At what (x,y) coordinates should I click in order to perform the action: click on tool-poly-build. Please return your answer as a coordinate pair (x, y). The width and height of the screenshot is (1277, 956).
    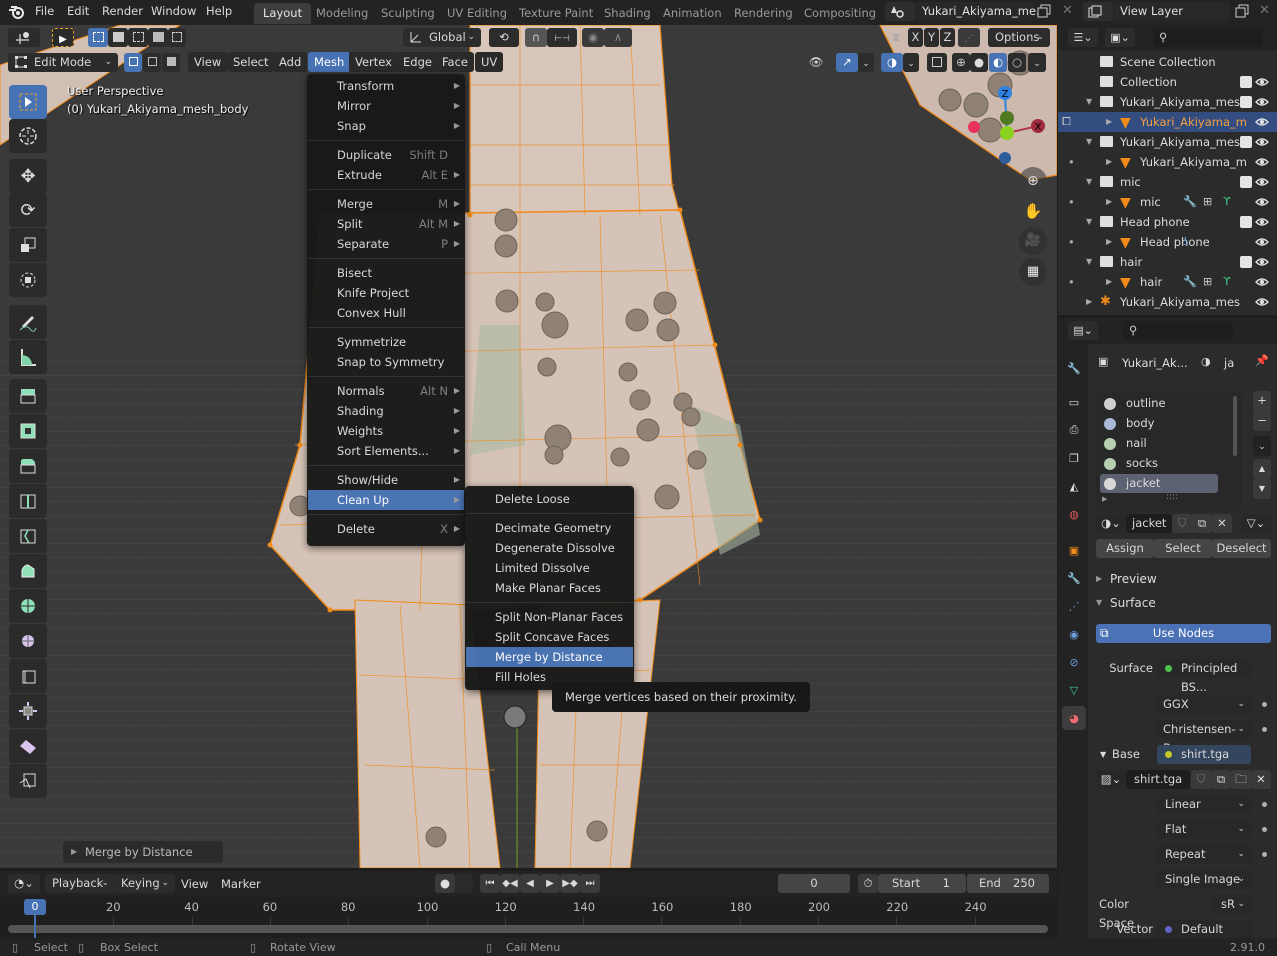
    Looking at the image, I should click on (28, 571).